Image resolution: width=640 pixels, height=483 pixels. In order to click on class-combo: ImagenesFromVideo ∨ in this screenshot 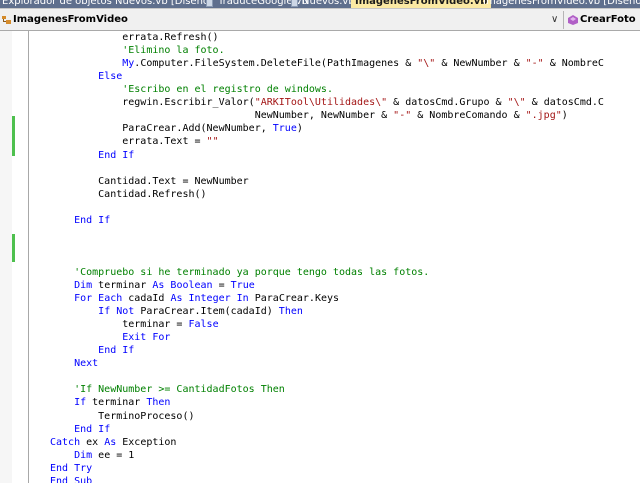, I will do `click(280, 20)`.